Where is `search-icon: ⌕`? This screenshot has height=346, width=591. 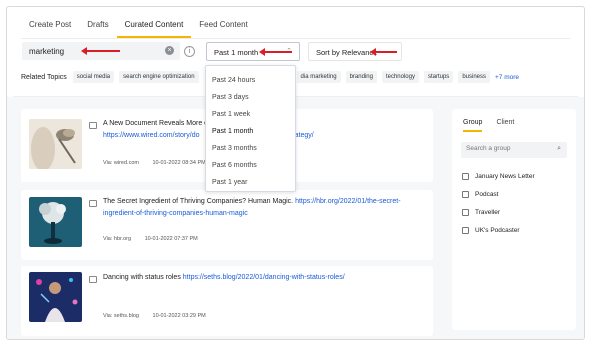 search-icon: ⌕ is located at coordinates (559, 149).